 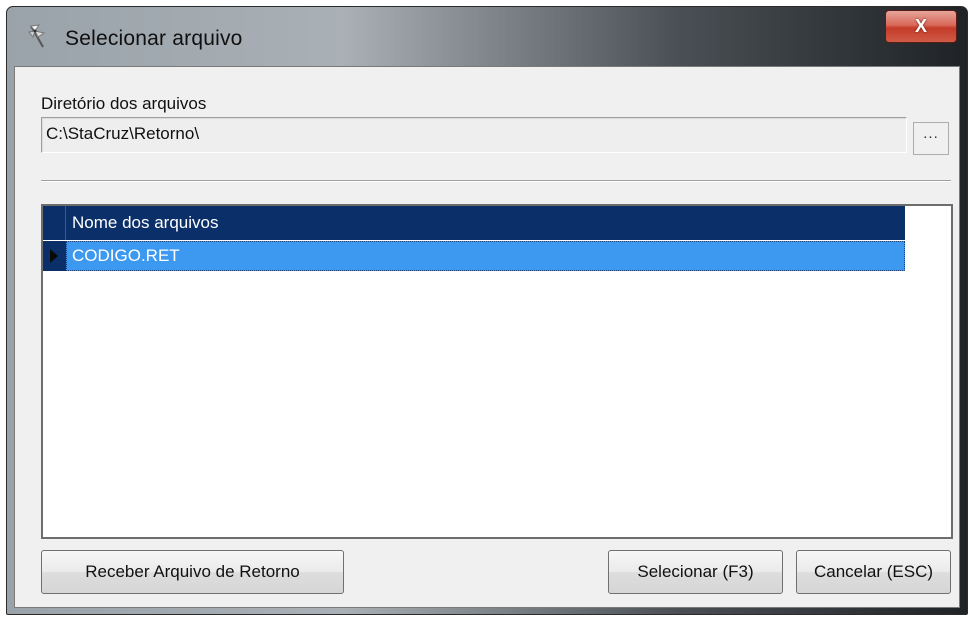 What do you see at coordinates (39, 35) in the screenshot?
I see `pinwheel-icon` at bounding box center [39, 35].